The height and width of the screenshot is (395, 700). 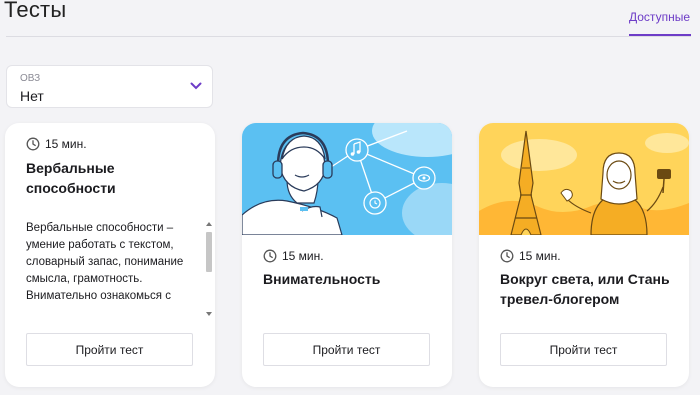 I want to click on page-title: Тесты, so click(x=35, y=11).